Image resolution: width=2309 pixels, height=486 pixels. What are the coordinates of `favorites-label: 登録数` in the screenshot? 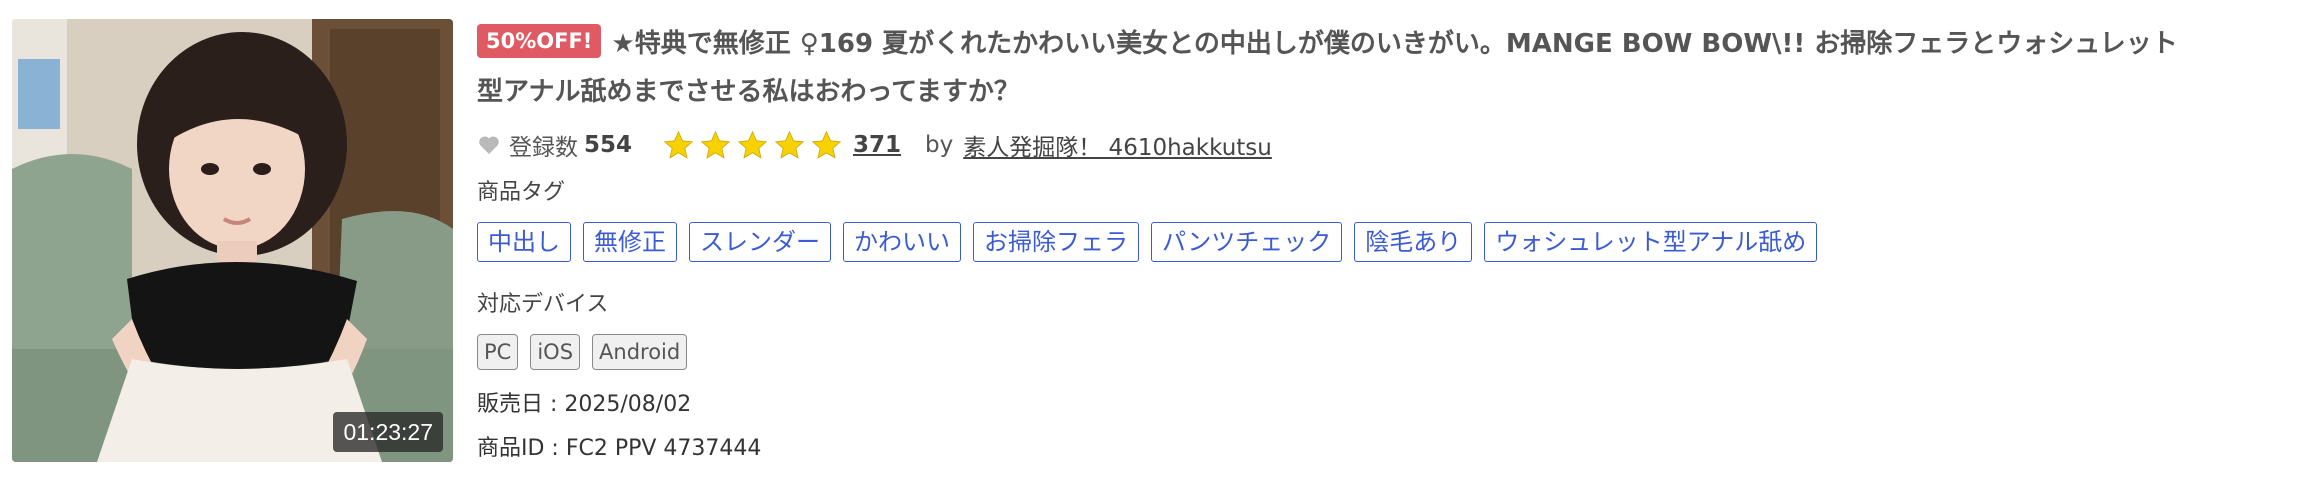 It's located at (543, 148).